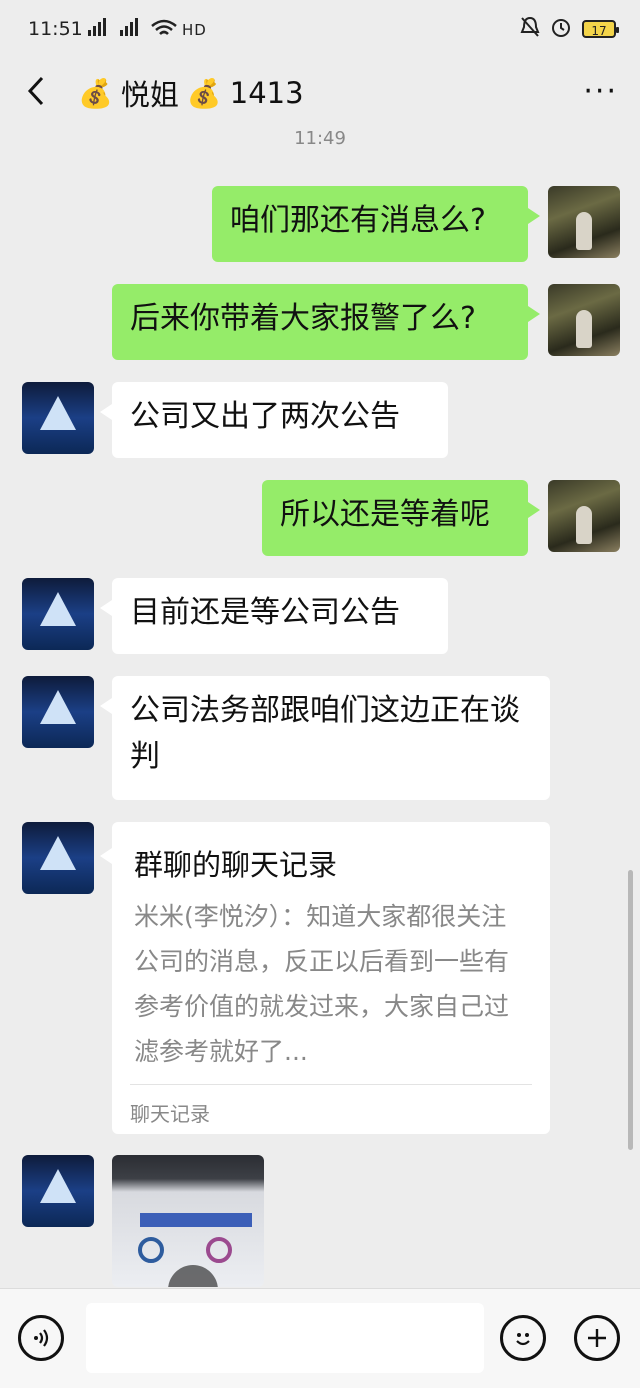  Describe the element at coordinates (196, 1220) in the screenshot. I see `banner-graphic` at that location.